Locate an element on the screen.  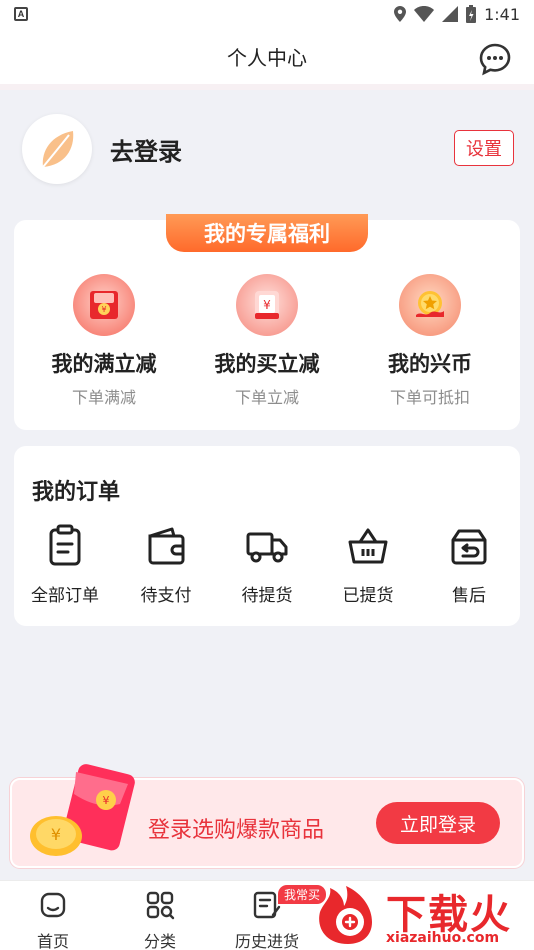
flame-logo-icon is located at coordinates (345, 915).